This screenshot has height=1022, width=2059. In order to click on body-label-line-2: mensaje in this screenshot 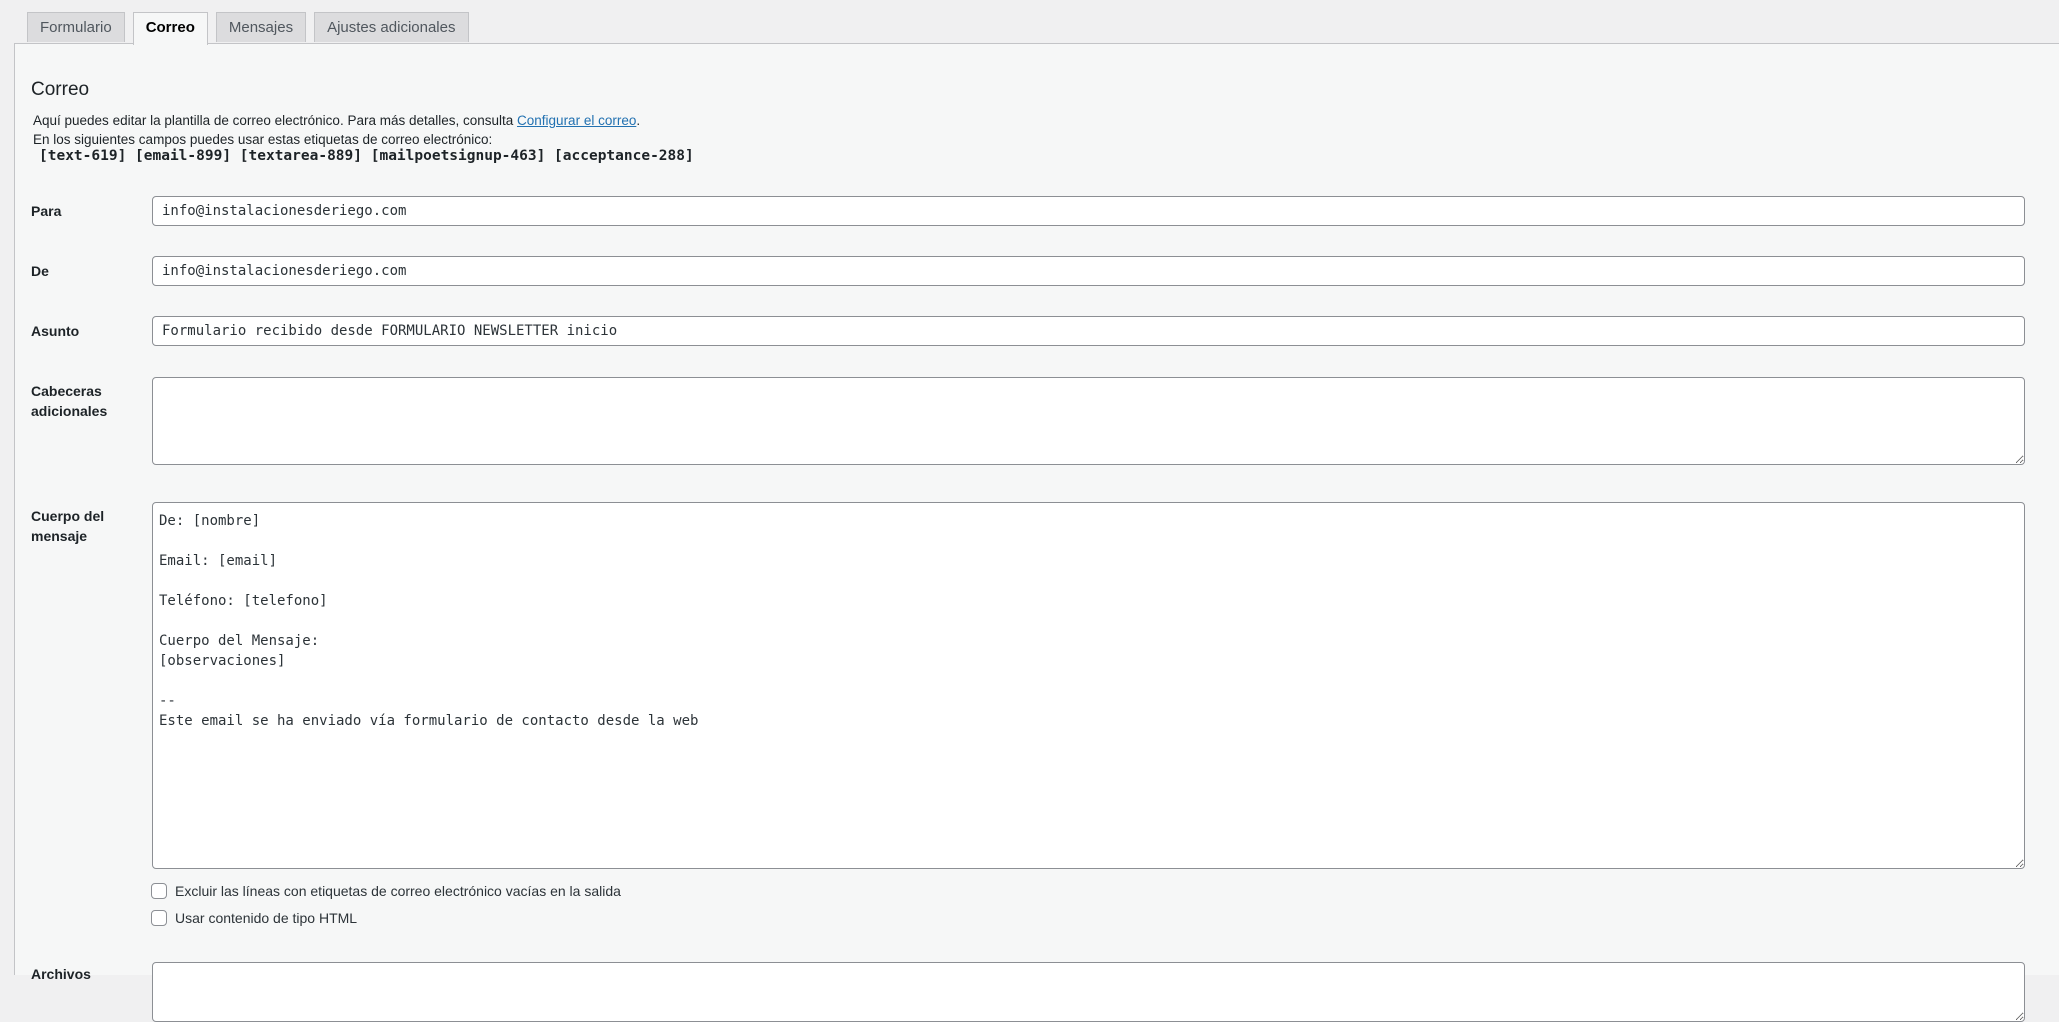, I will do `click(59, 536)`.